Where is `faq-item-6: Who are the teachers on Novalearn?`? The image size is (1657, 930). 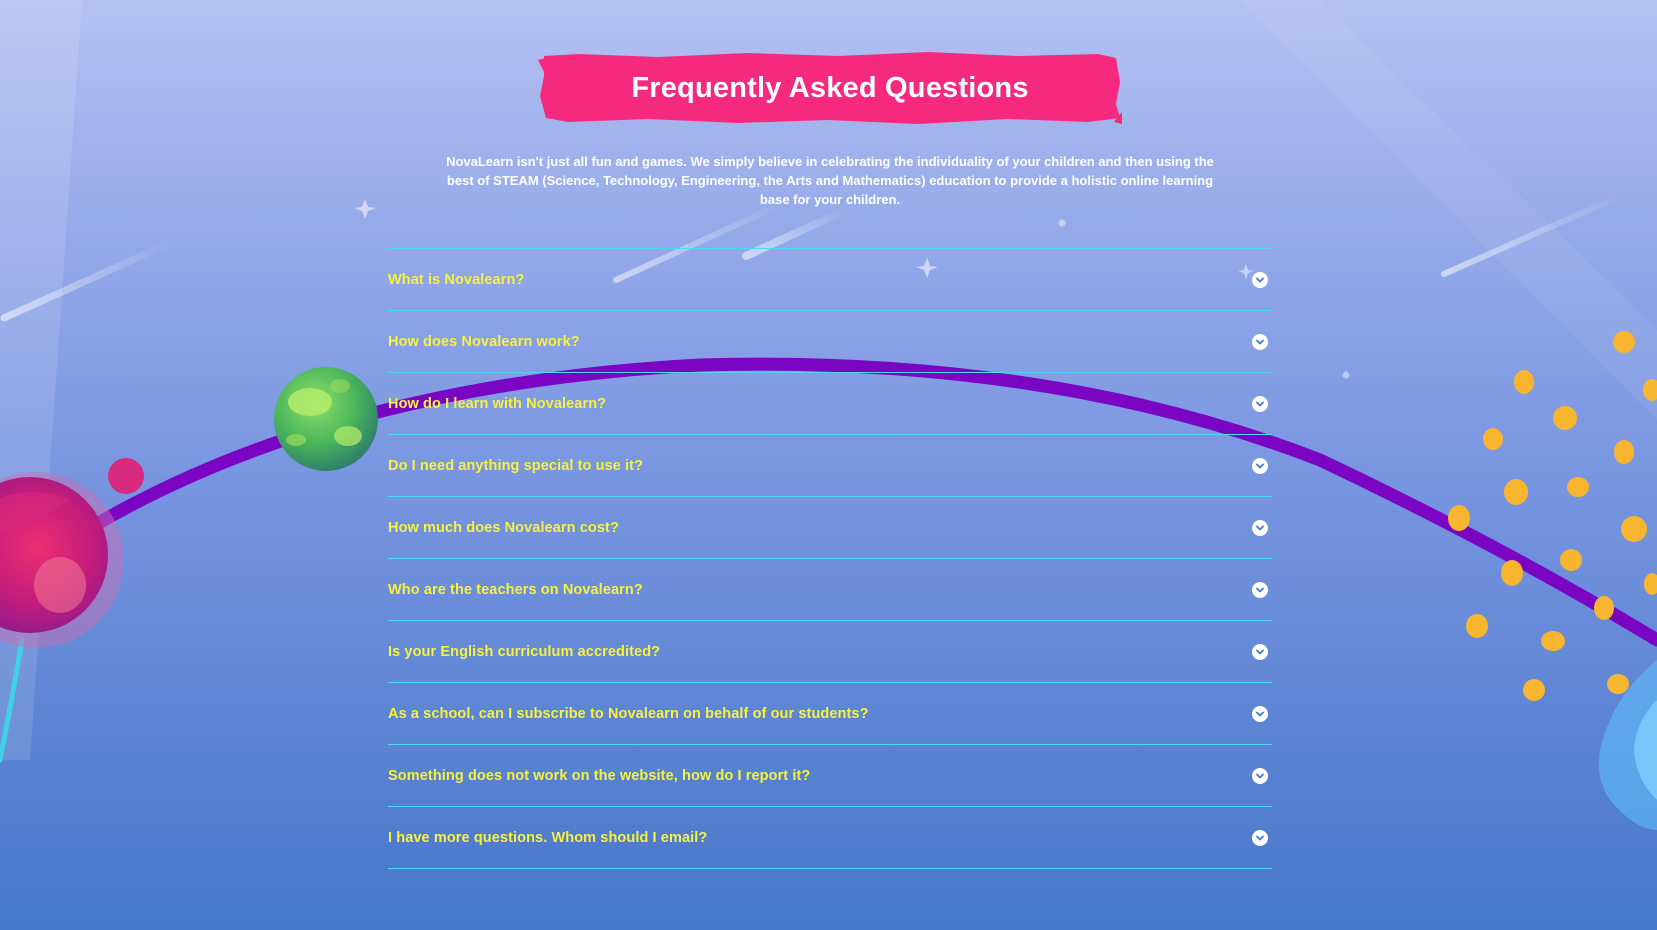
faq-item-6: Who are the teachers on Novalearn? is located at coordinates (830, 590).